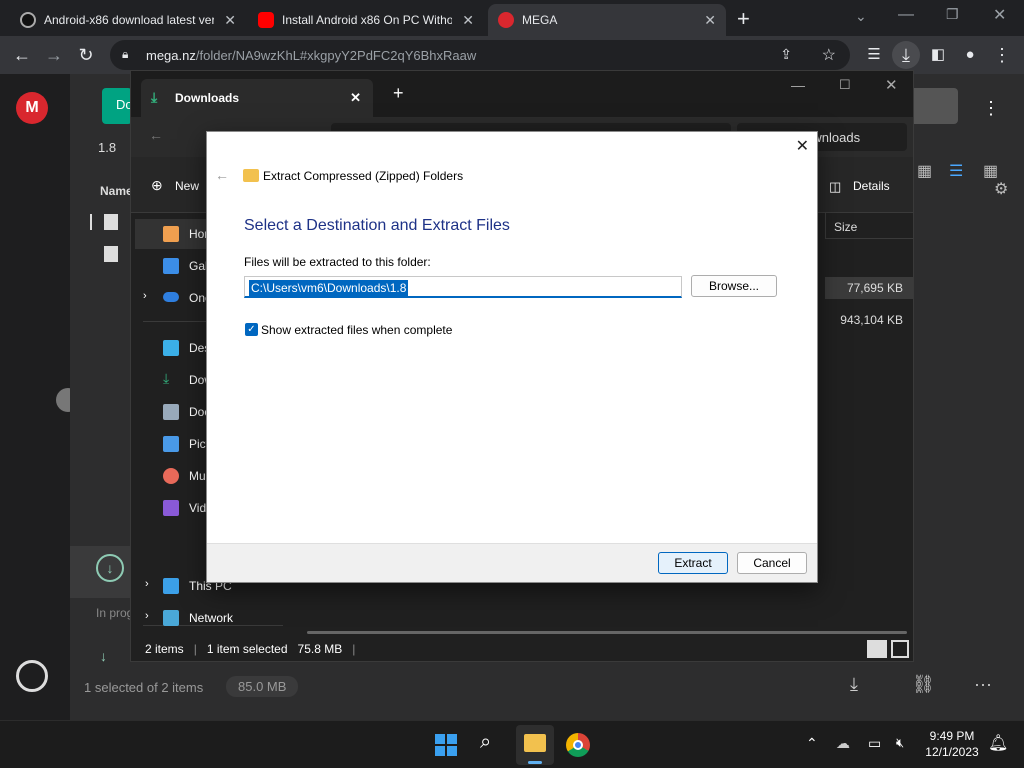 The image size is (1024, 768). I want to click on tab-title: Install Android x86 On PC Withou, so click(367, 20).